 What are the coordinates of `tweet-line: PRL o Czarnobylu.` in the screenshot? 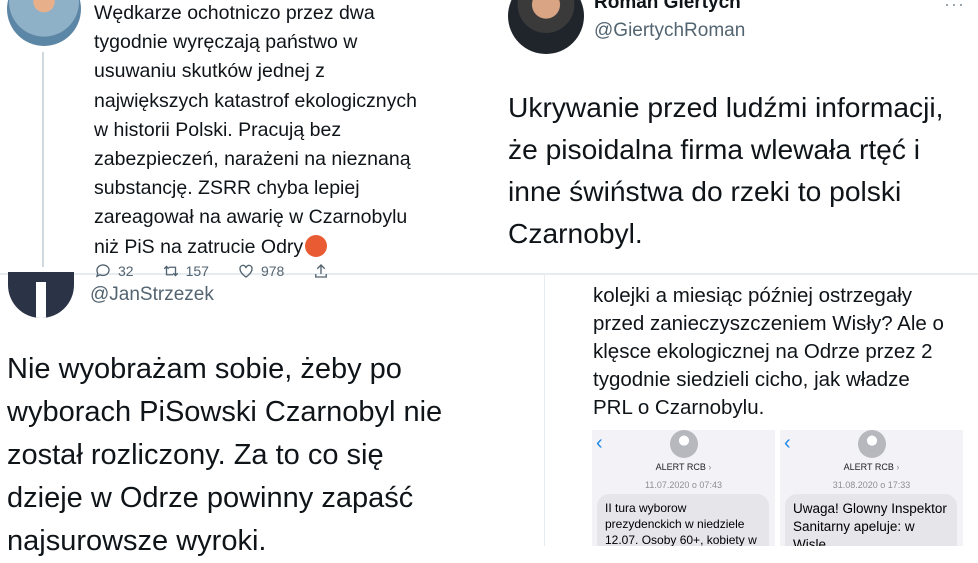 It's located at (679, 407).